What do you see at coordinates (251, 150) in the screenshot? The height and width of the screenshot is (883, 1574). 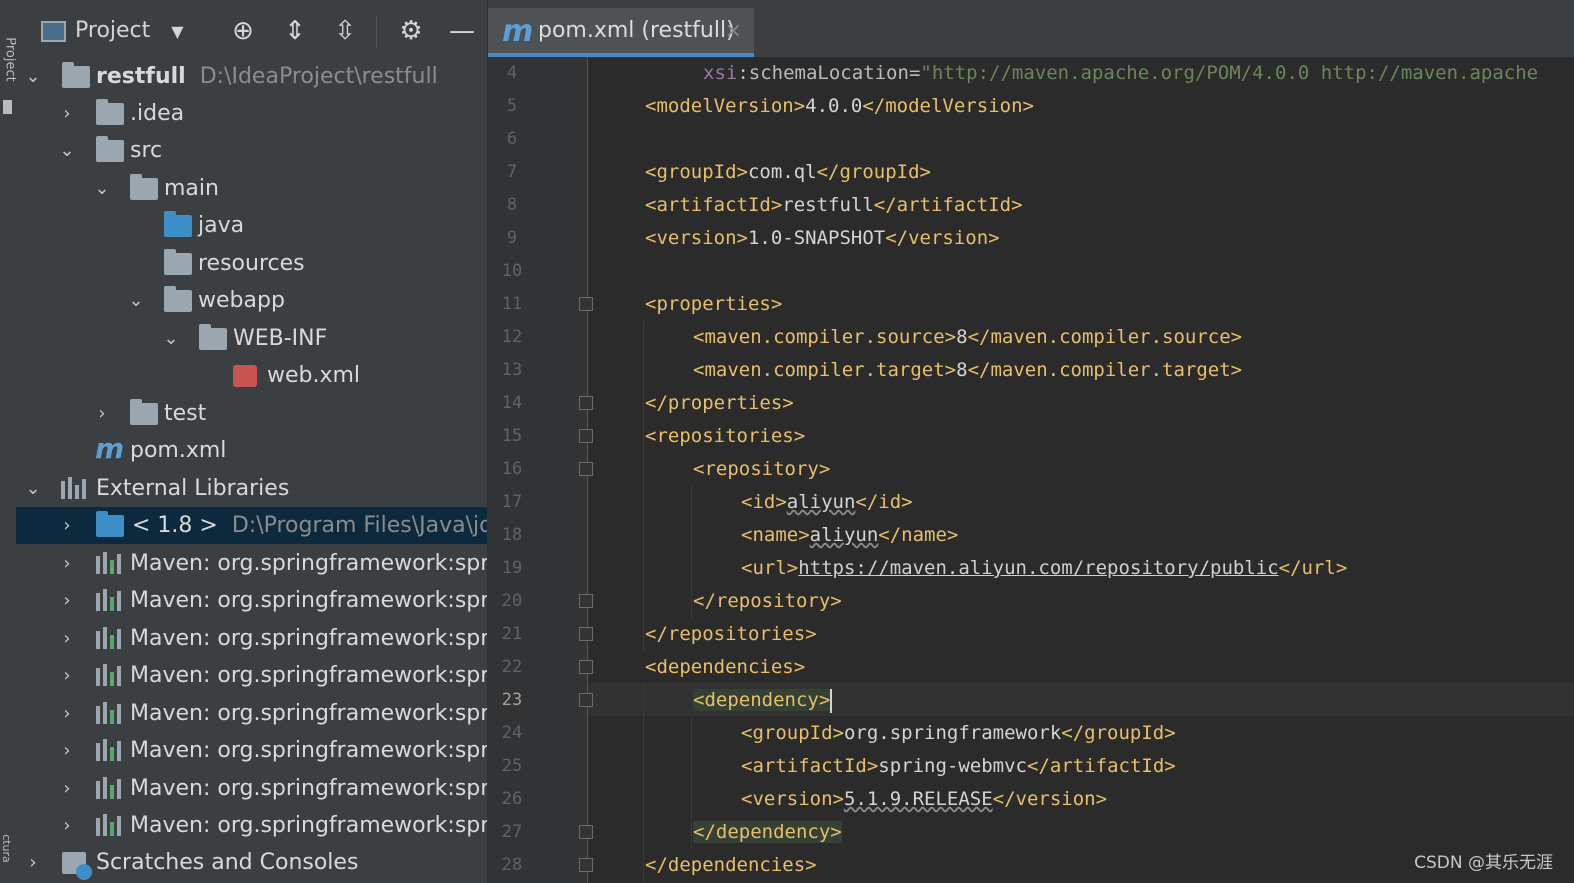 I see `tree-item-src: ⌄ src` at bounding box center [251, 150].